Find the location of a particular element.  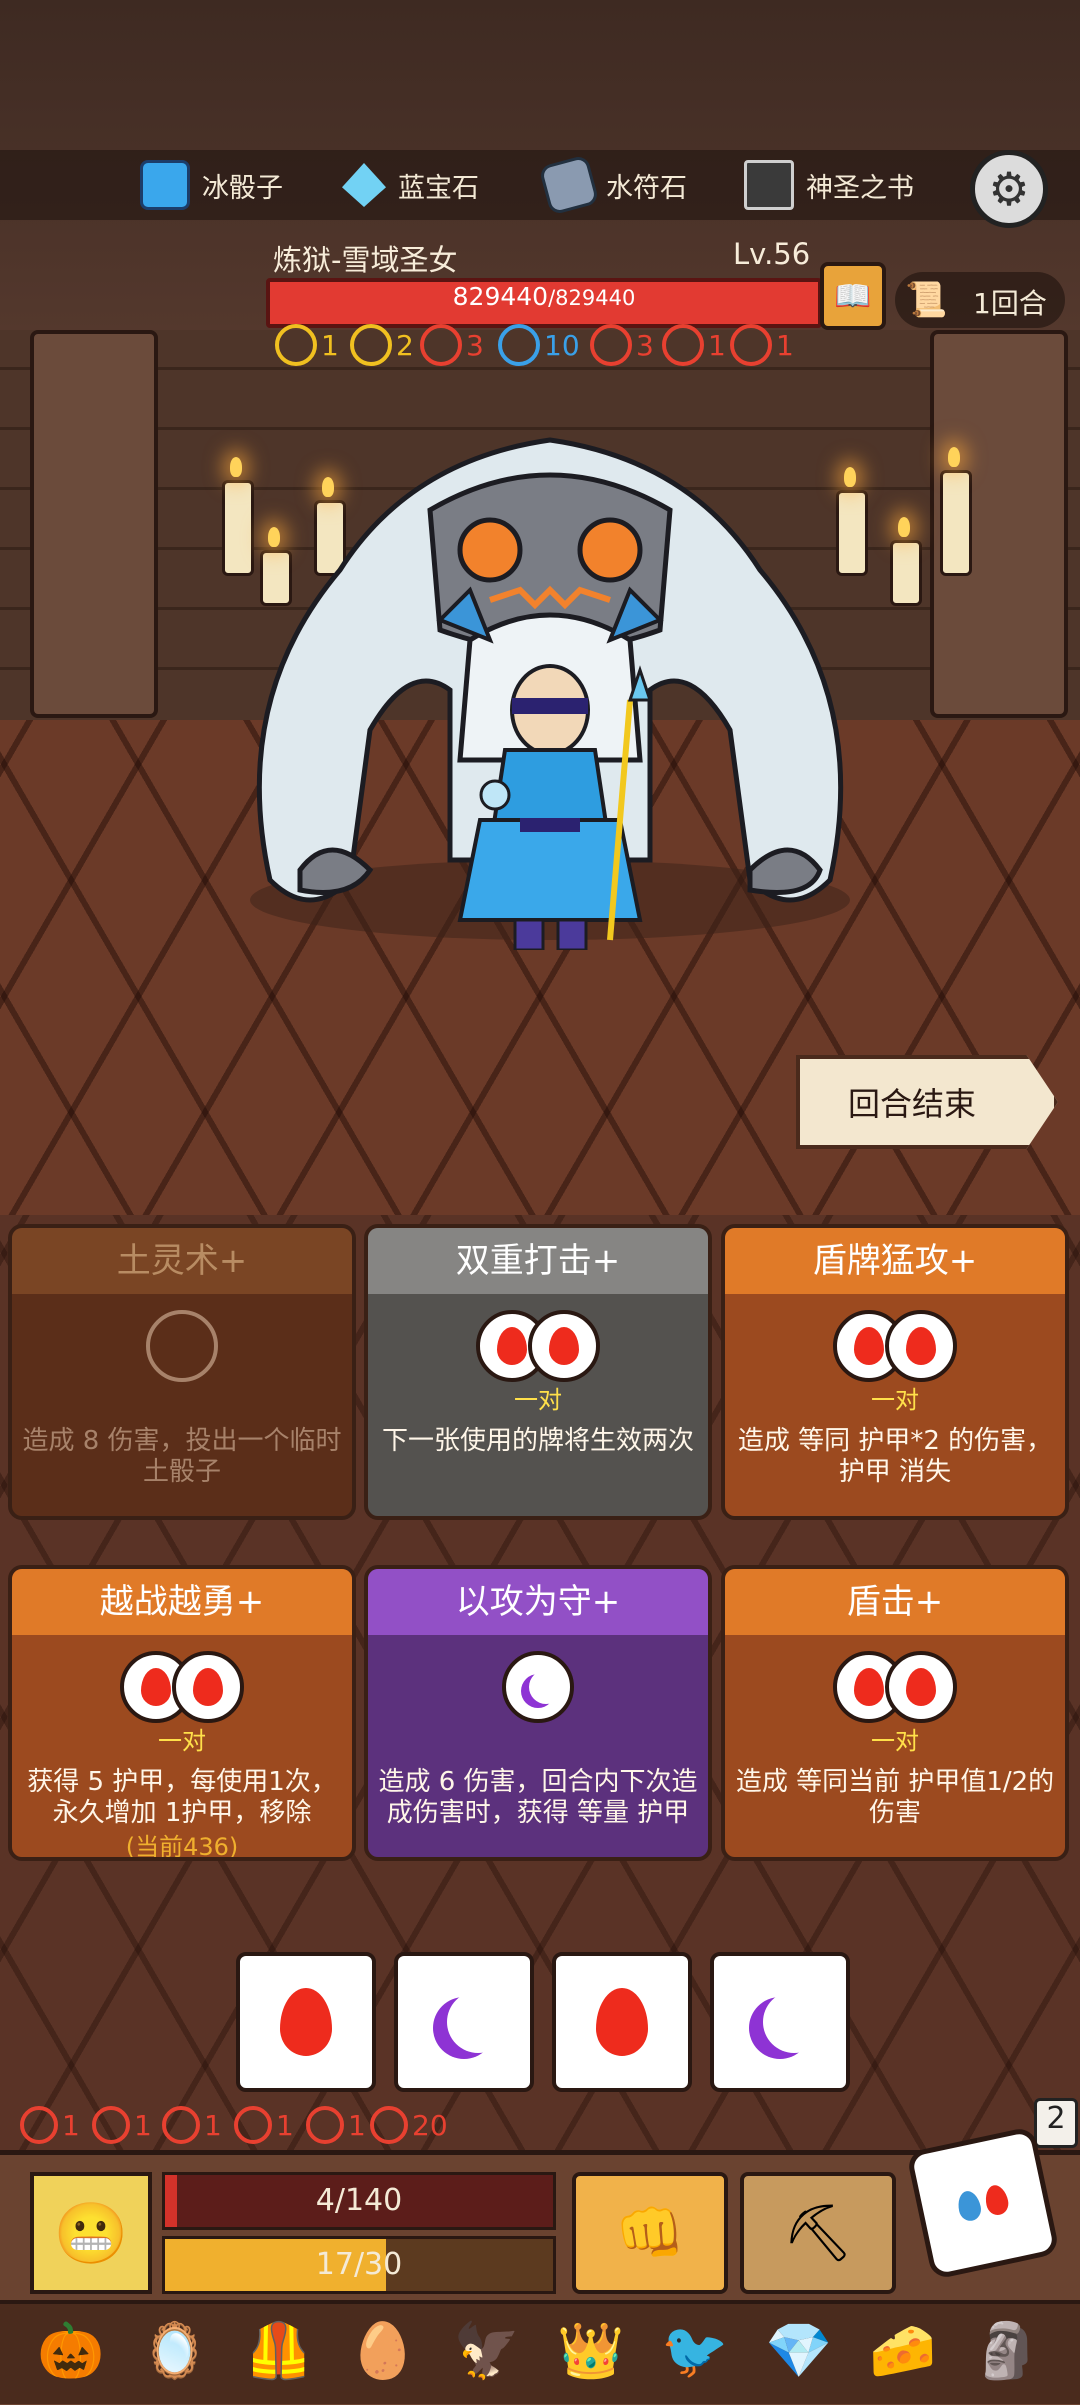

player-hp-text: 4/140 is located at coordinates (359, 2200).